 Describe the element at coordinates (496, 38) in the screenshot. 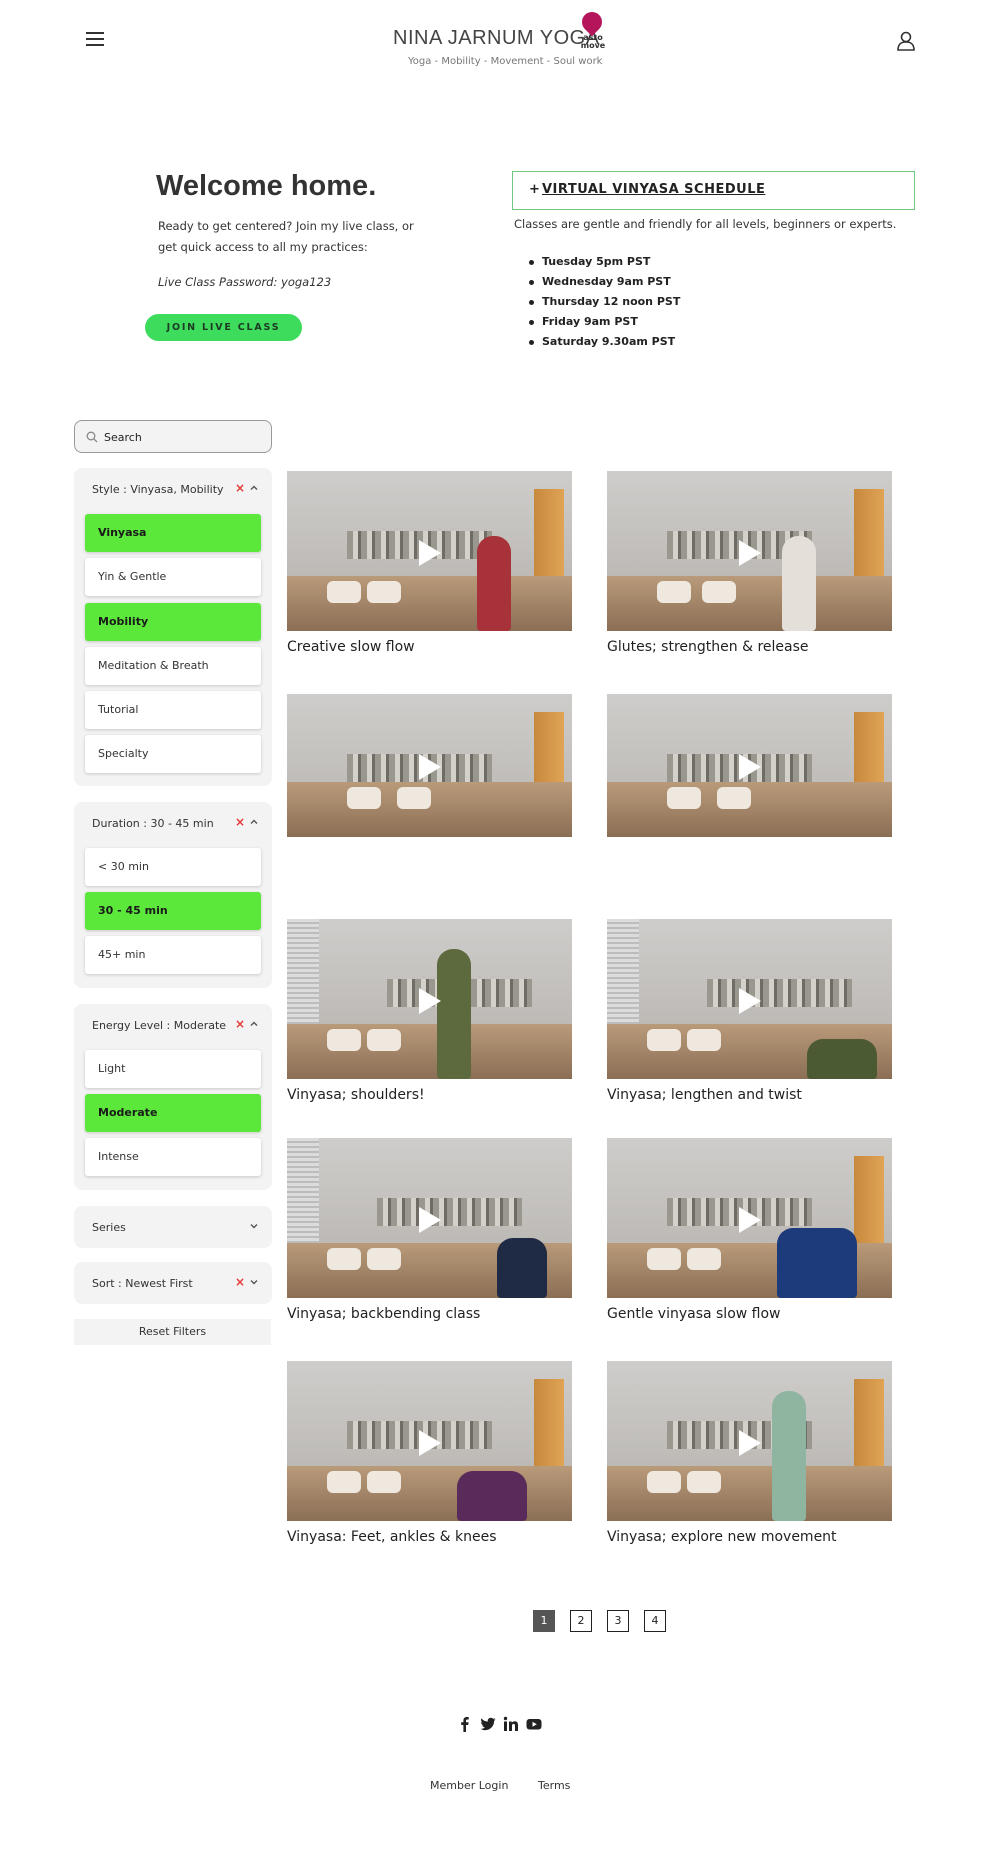

I see `logo-brand-text: NINA JARNUM YOGA` at that location.